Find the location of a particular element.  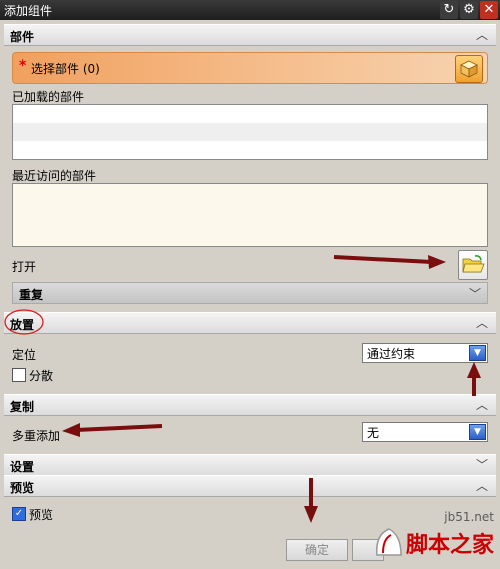

select-part-button is located at coordinates (469, 69).